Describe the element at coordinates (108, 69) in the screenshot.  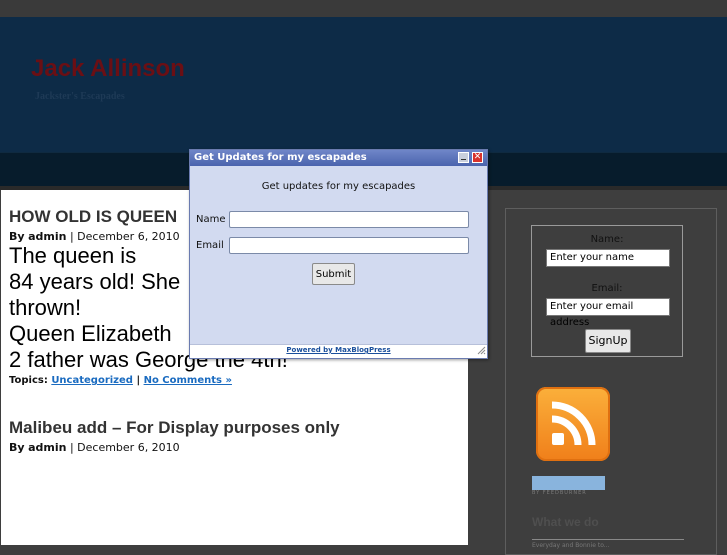
I see `site-title: Jack Allinson` at that location.